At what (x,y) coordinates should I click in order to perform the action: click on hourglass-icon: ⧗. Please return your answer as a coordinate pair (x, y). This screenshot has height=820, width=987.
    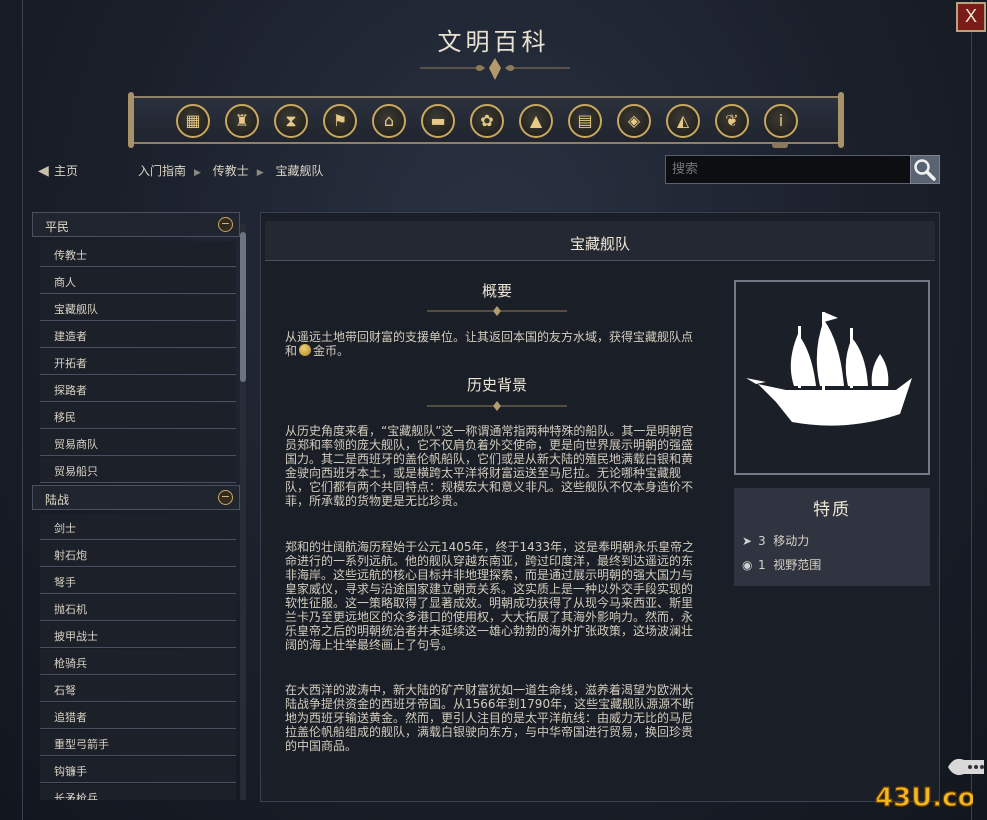
    Looking at the image, I should click on (291, 121).